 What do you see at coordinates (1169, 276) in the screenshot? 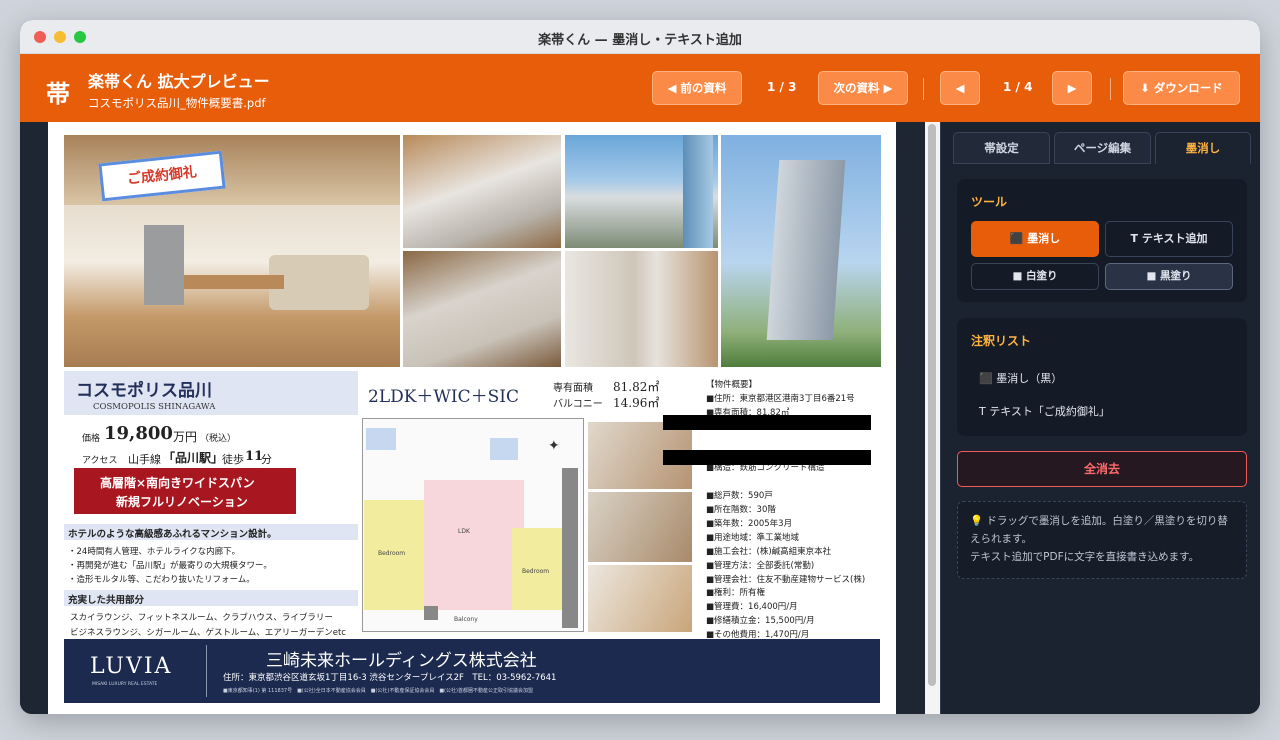
I see `black-fill-button: ■ 黒塗り` at bounding box center [1169, 276].